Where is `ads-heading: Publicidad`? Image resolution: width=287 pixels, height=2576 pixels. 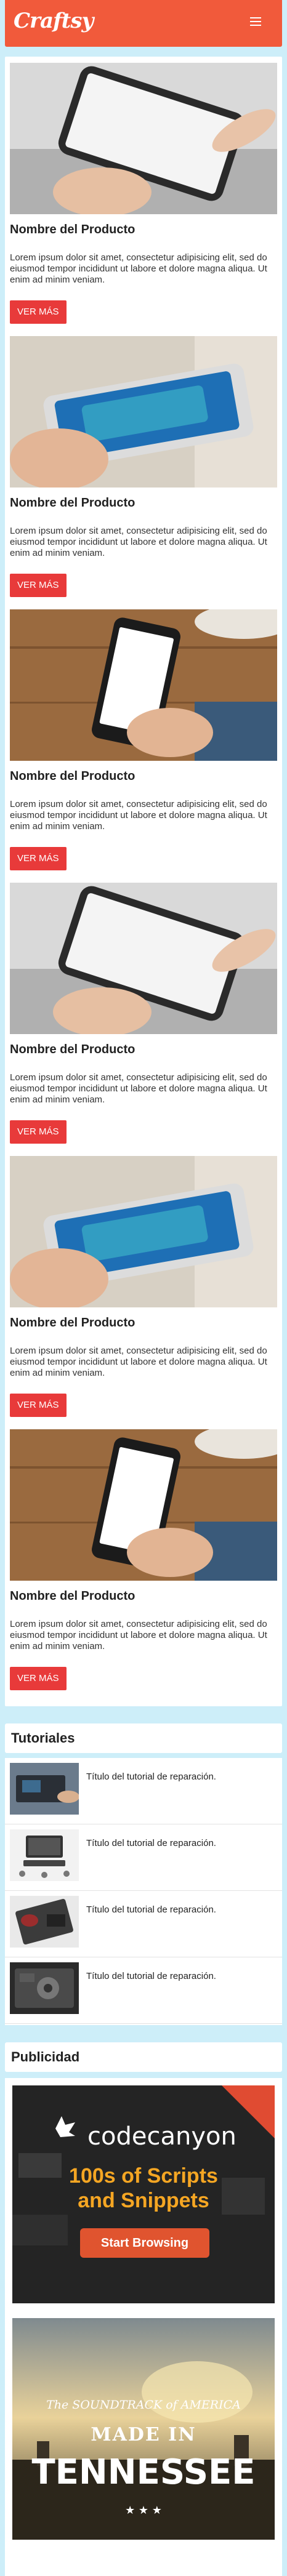
ads-heading: Publicidad is located at coordinates (143, 2057).